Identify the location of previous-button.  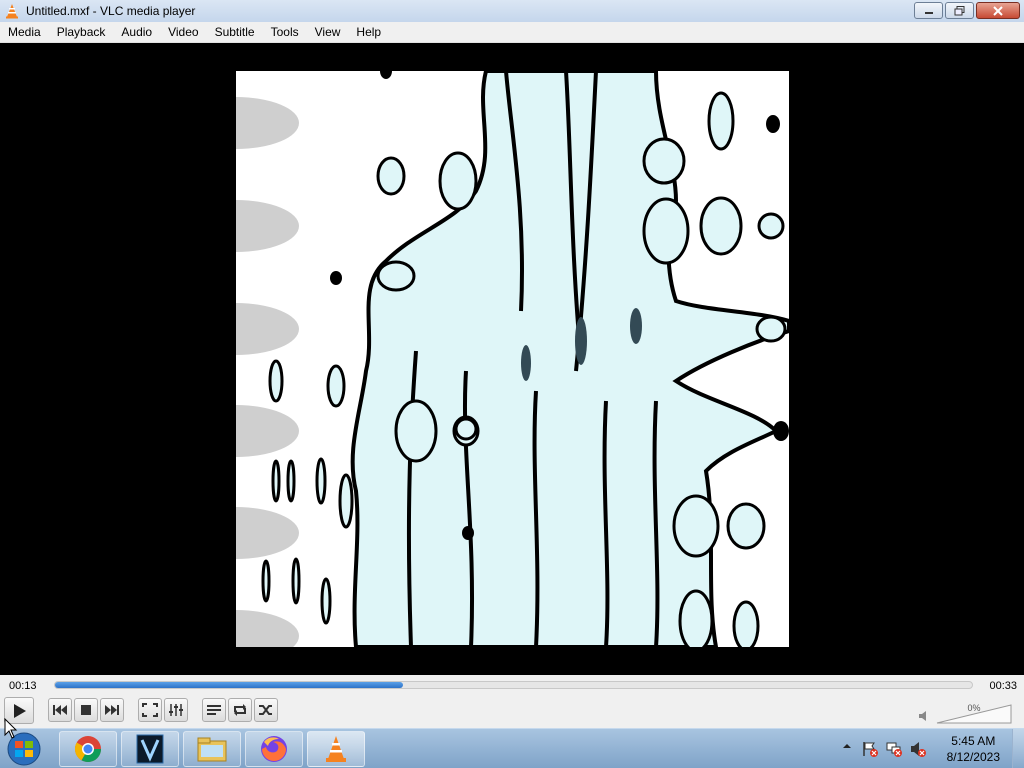
(60, 710).